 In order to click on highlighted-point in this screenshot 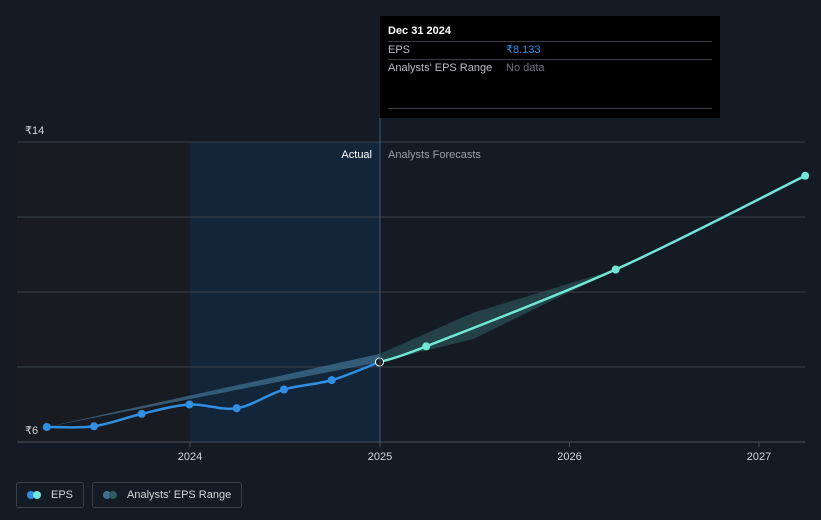, I will do `click(379, 362)`.